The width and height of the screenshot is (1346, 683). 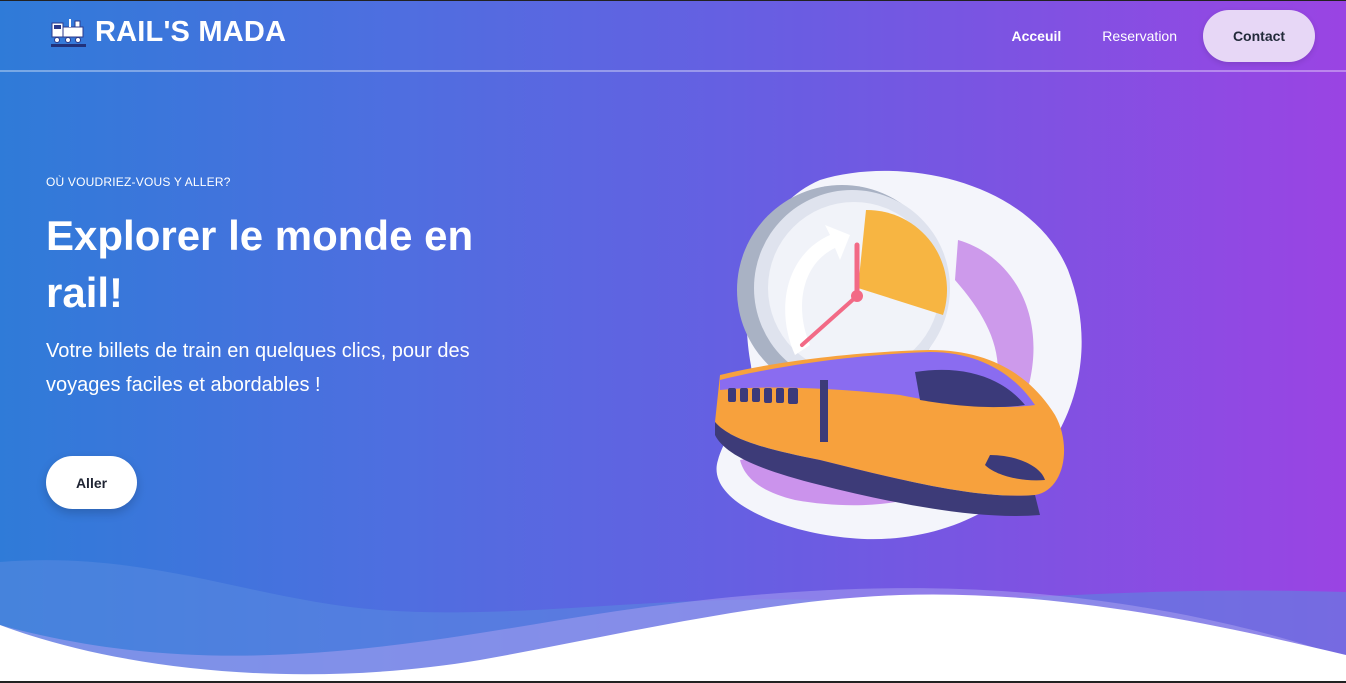 I want to click on aller-button: Aller, so click(x=91, y=482).